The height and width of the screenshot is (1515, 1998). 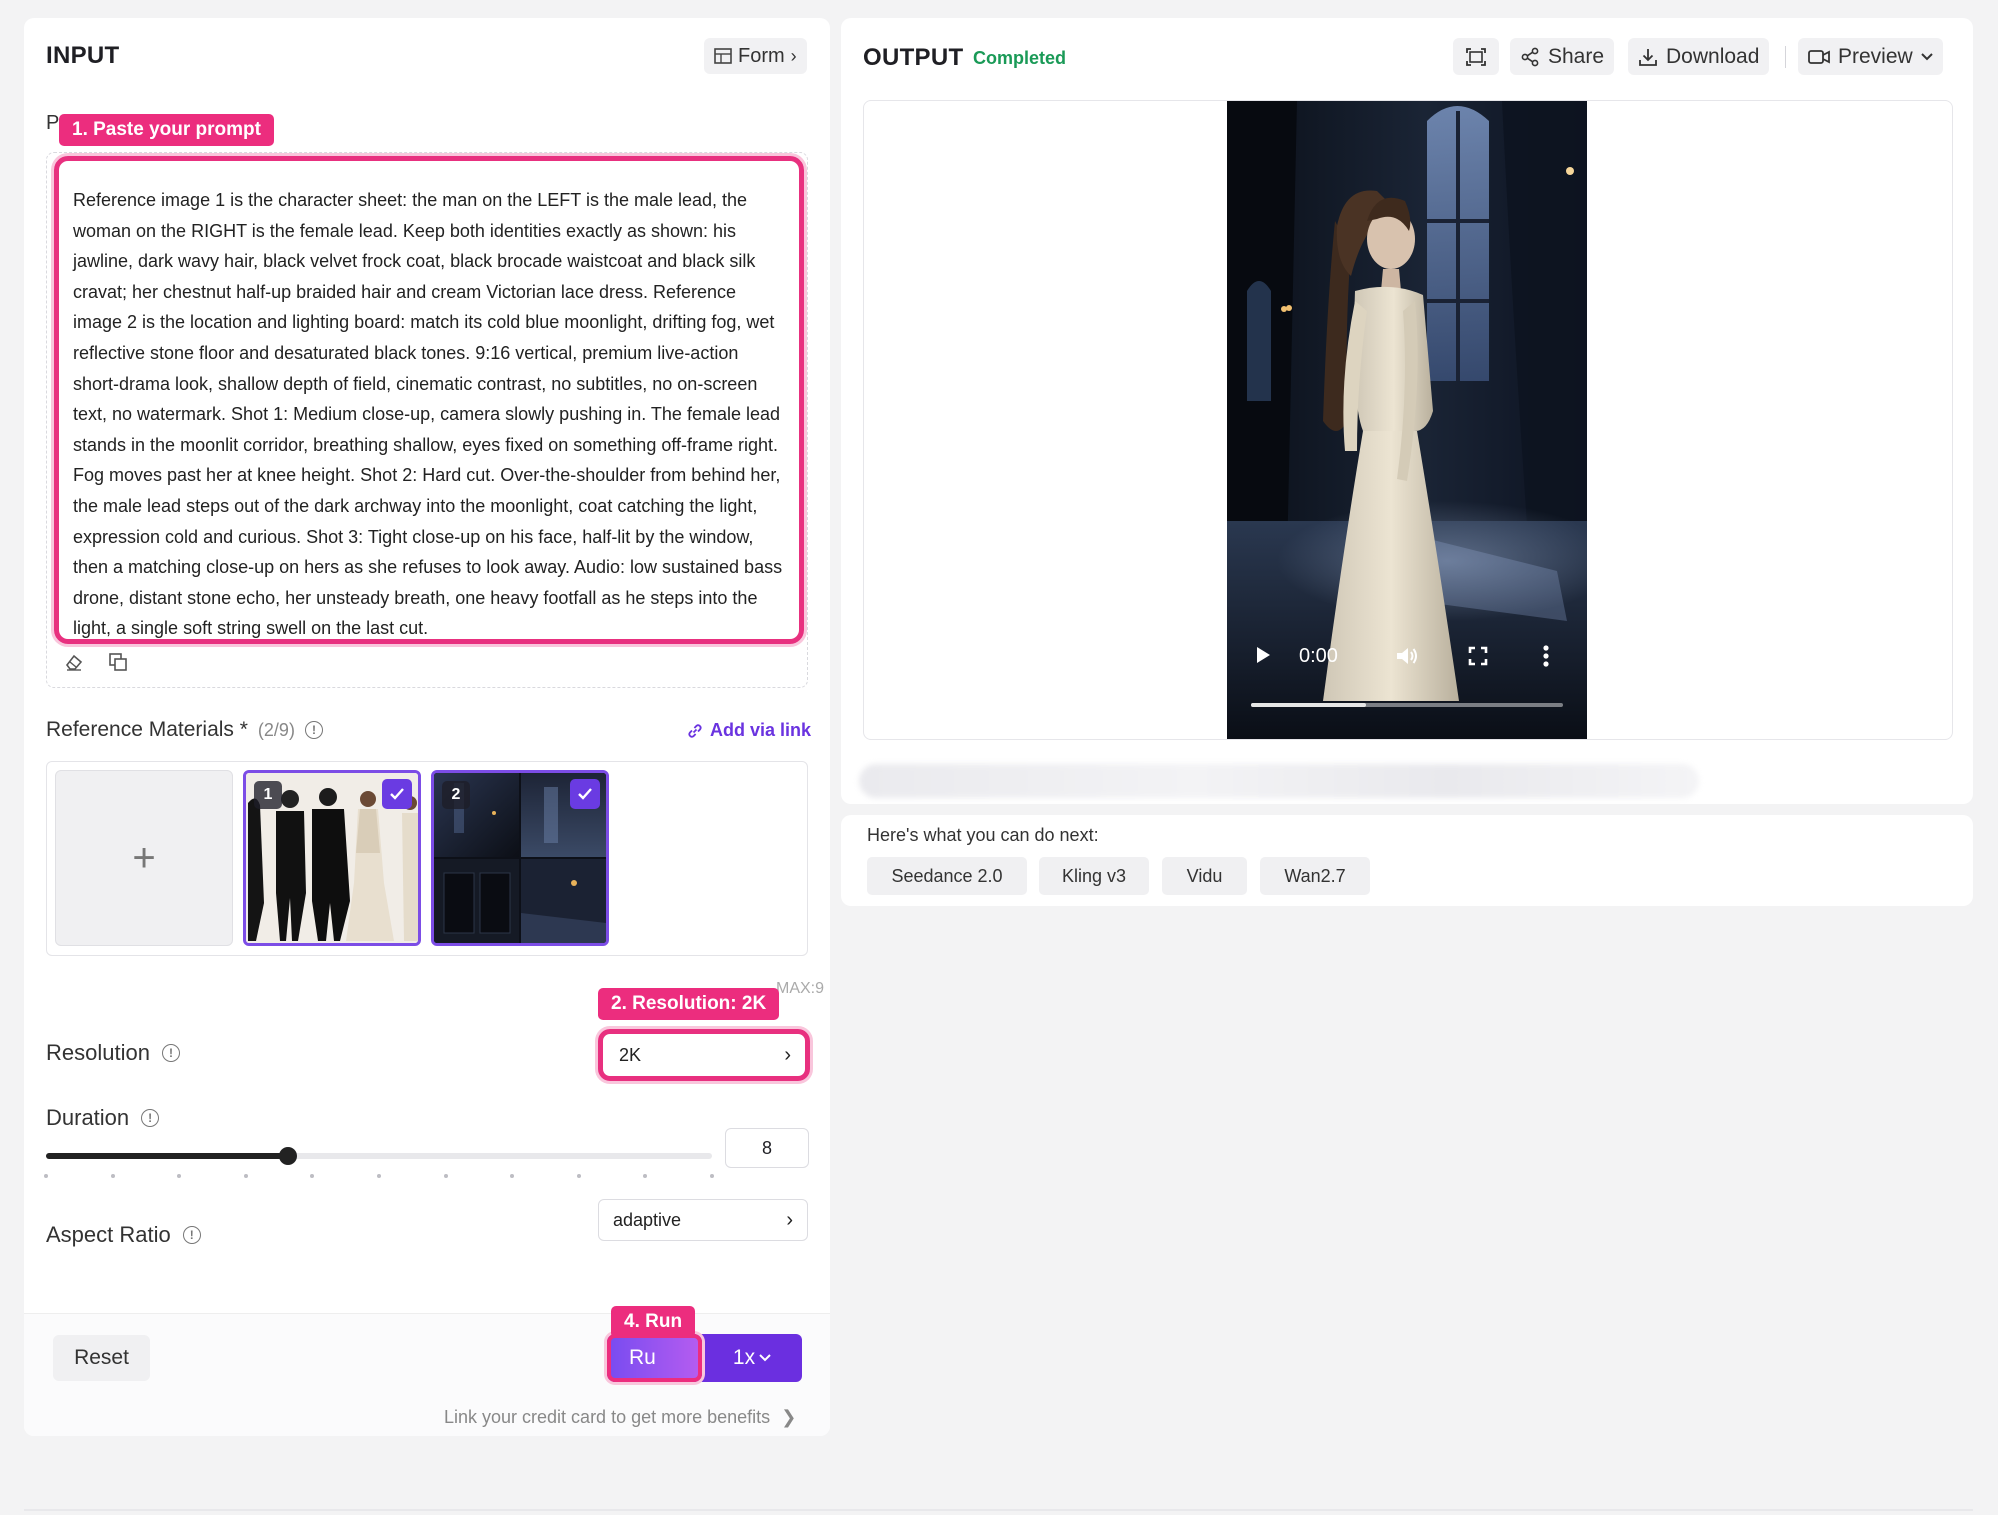 What do you see at coordinates (1546, 656) in the screenshot?
I see `more-vertical-icon` at bounding box center [1546, 656].